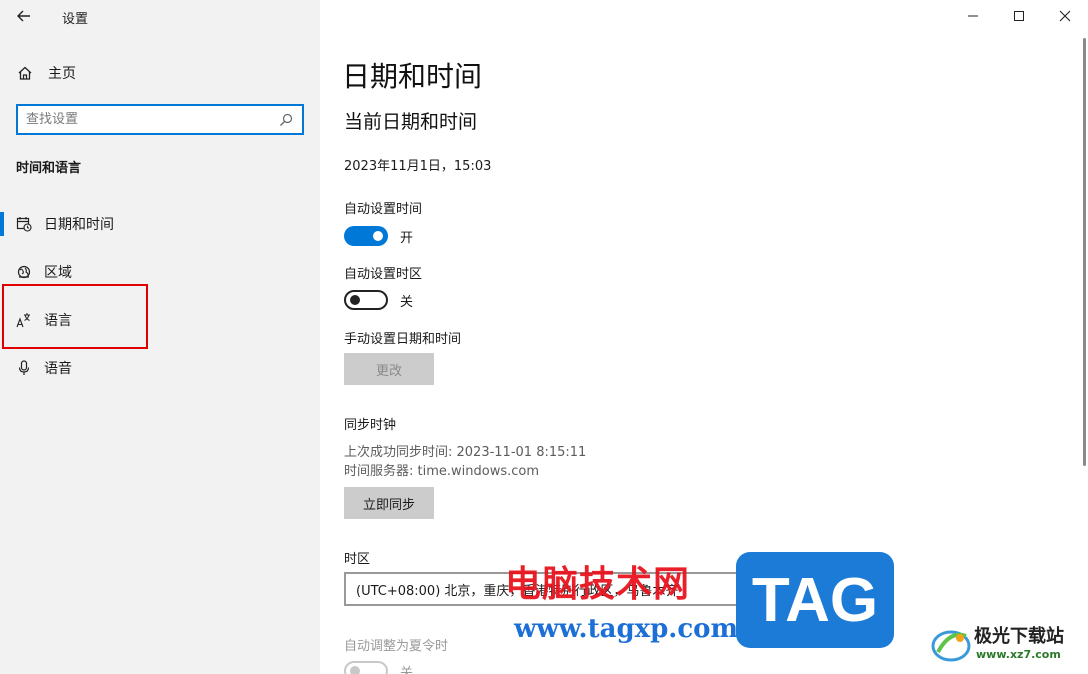  I want to click on maximize-icon, so click(1019, 16).